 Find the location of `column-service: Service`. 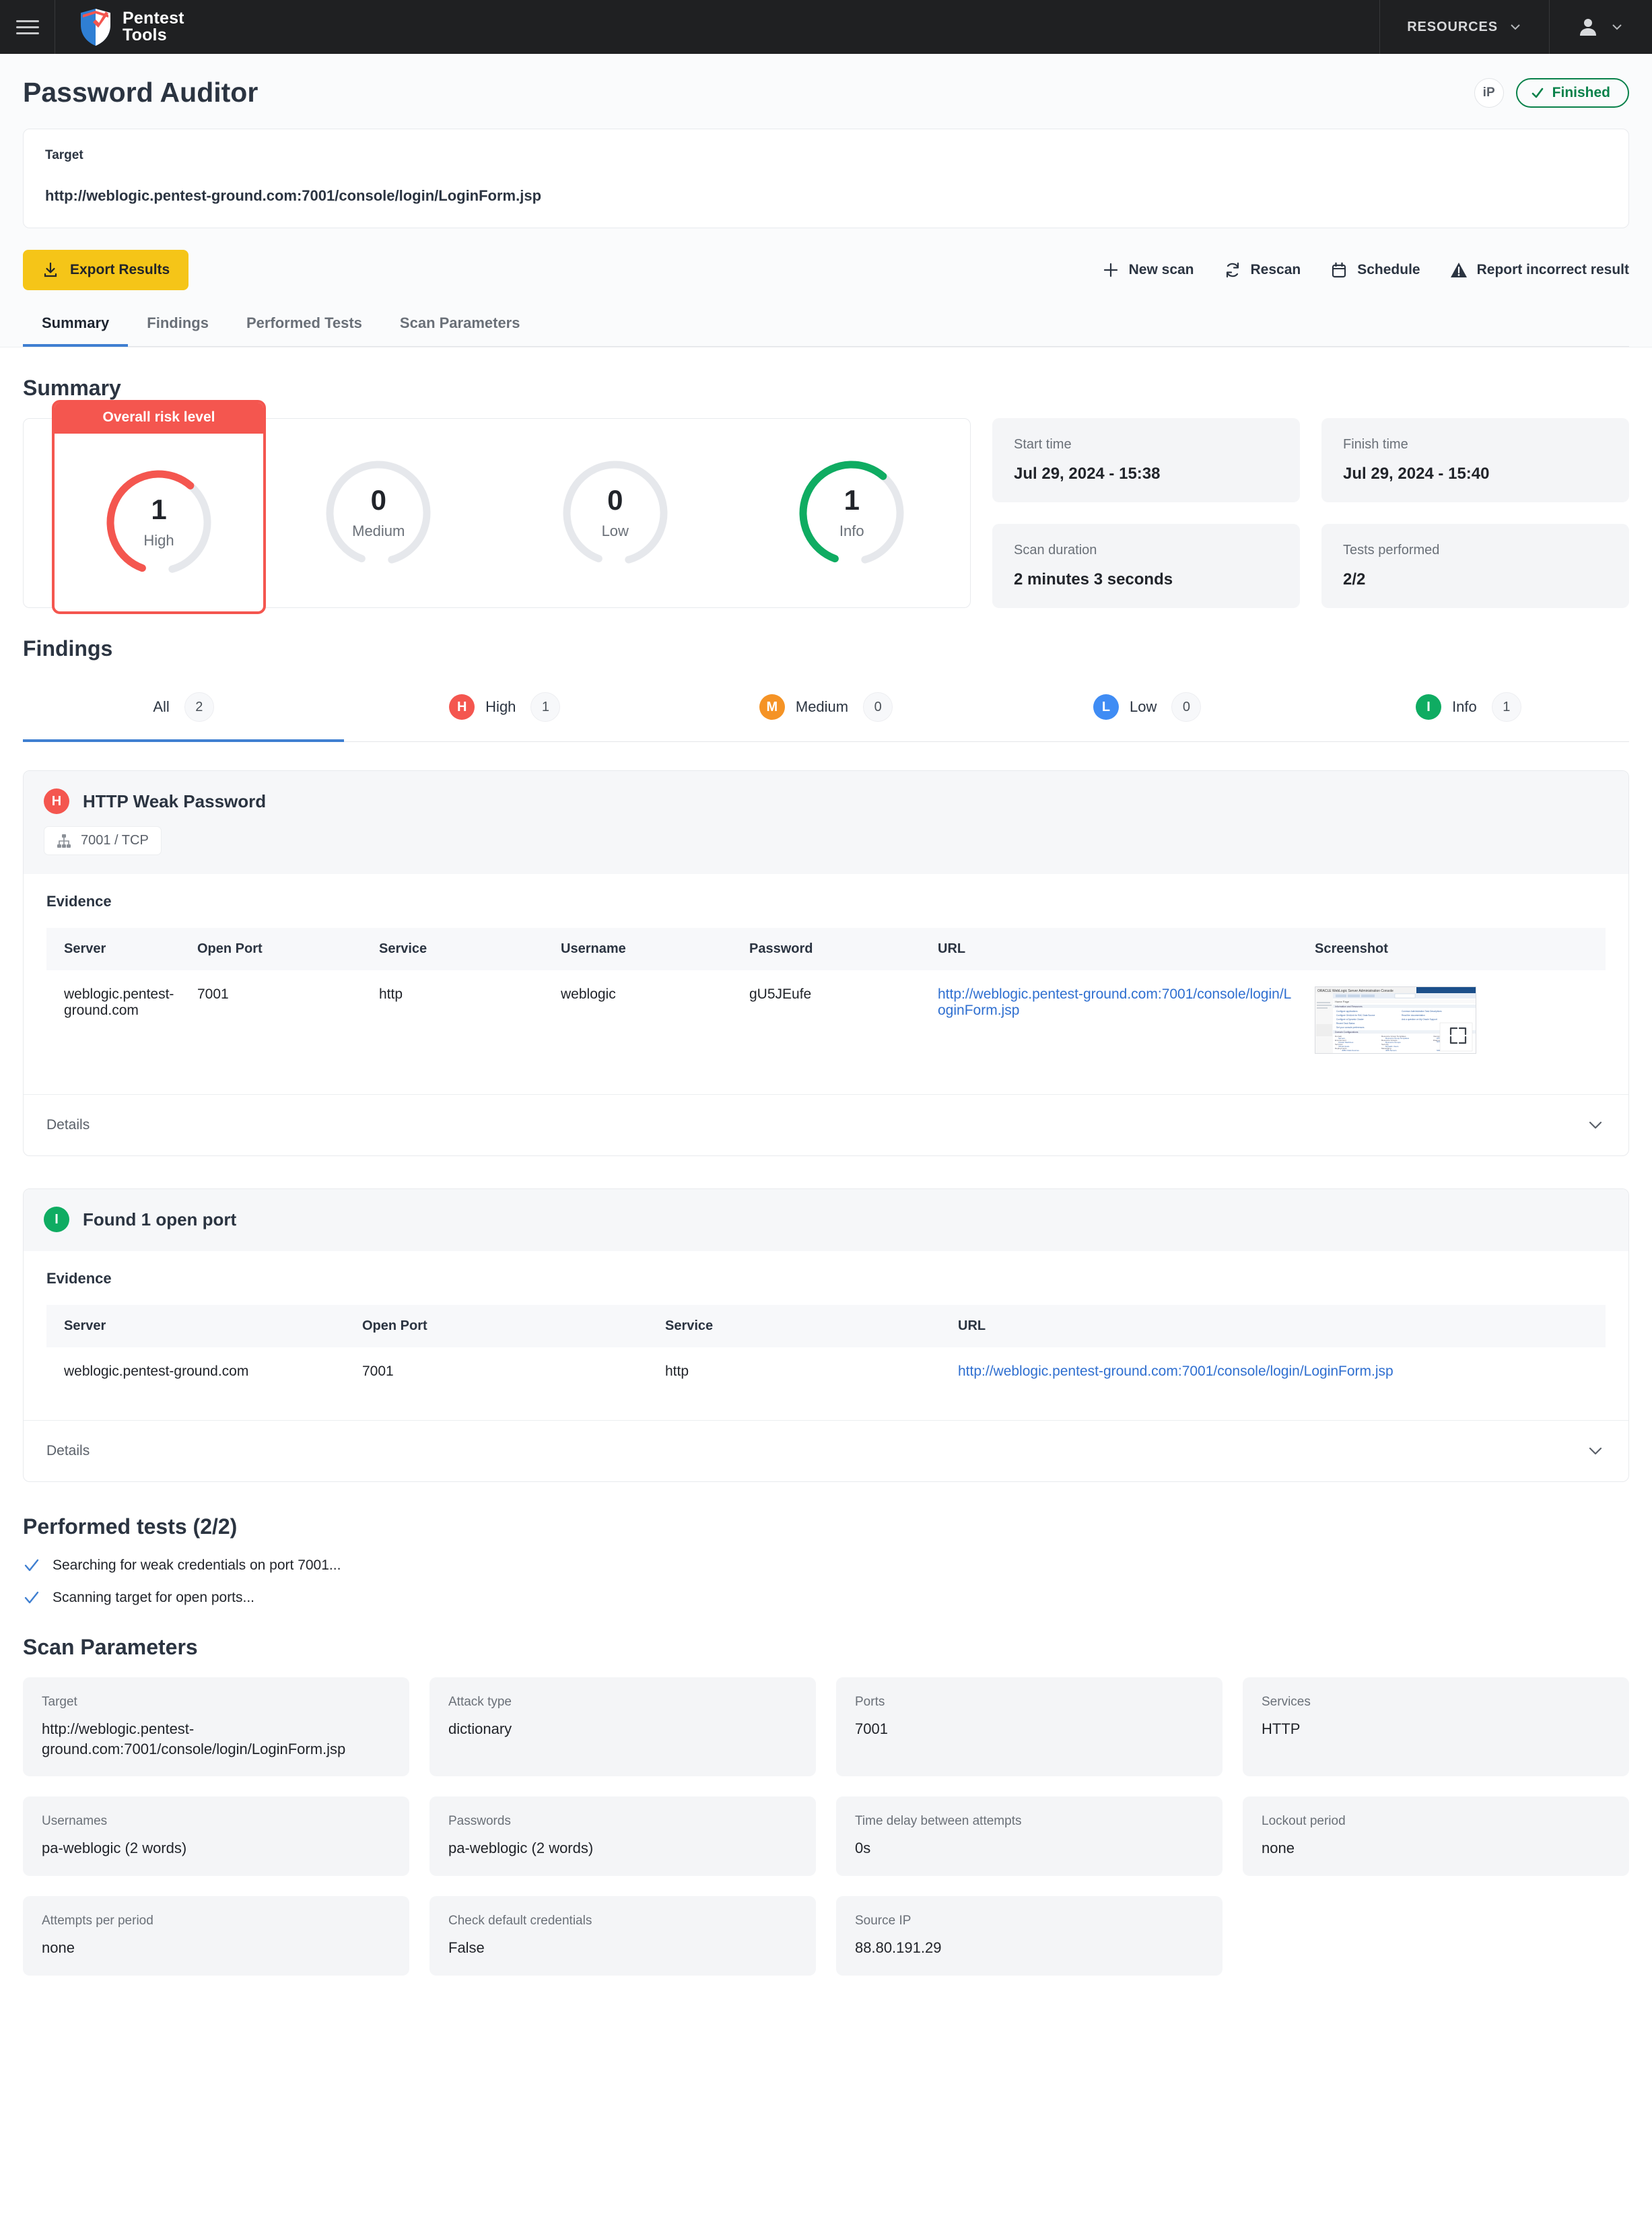

column-service: Service is located at coordinates (803, 1326).